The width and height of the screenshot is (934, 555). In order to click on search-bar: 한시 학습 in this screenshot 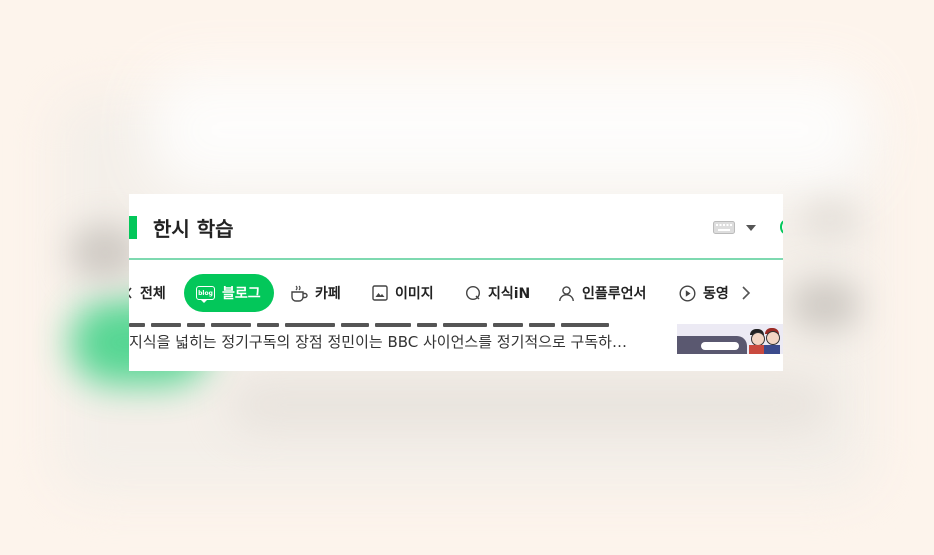, I will do `click(456, 227)`.